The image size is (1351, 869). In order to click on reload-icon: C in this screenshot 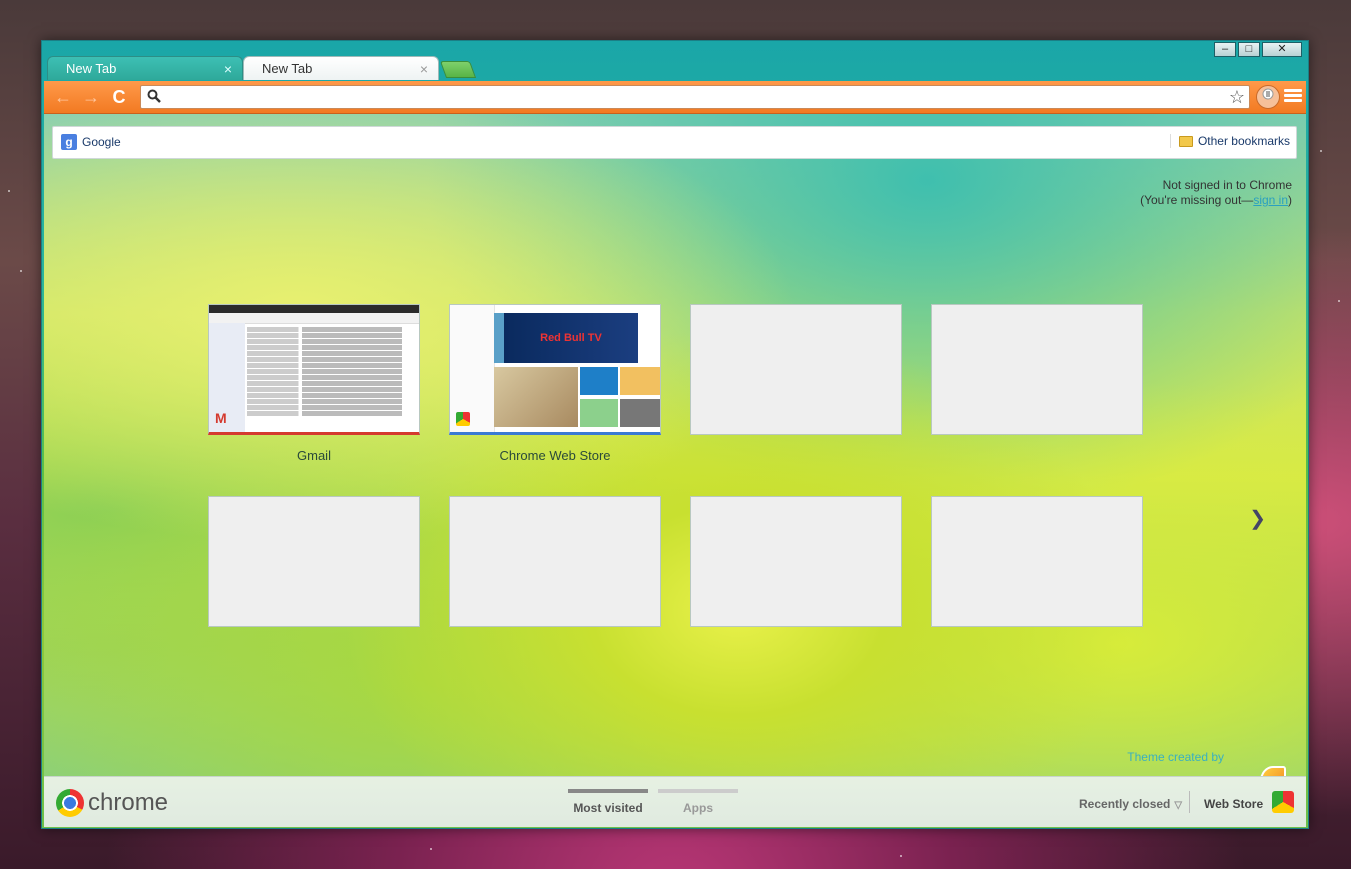, I will do `click(119, 97)`.